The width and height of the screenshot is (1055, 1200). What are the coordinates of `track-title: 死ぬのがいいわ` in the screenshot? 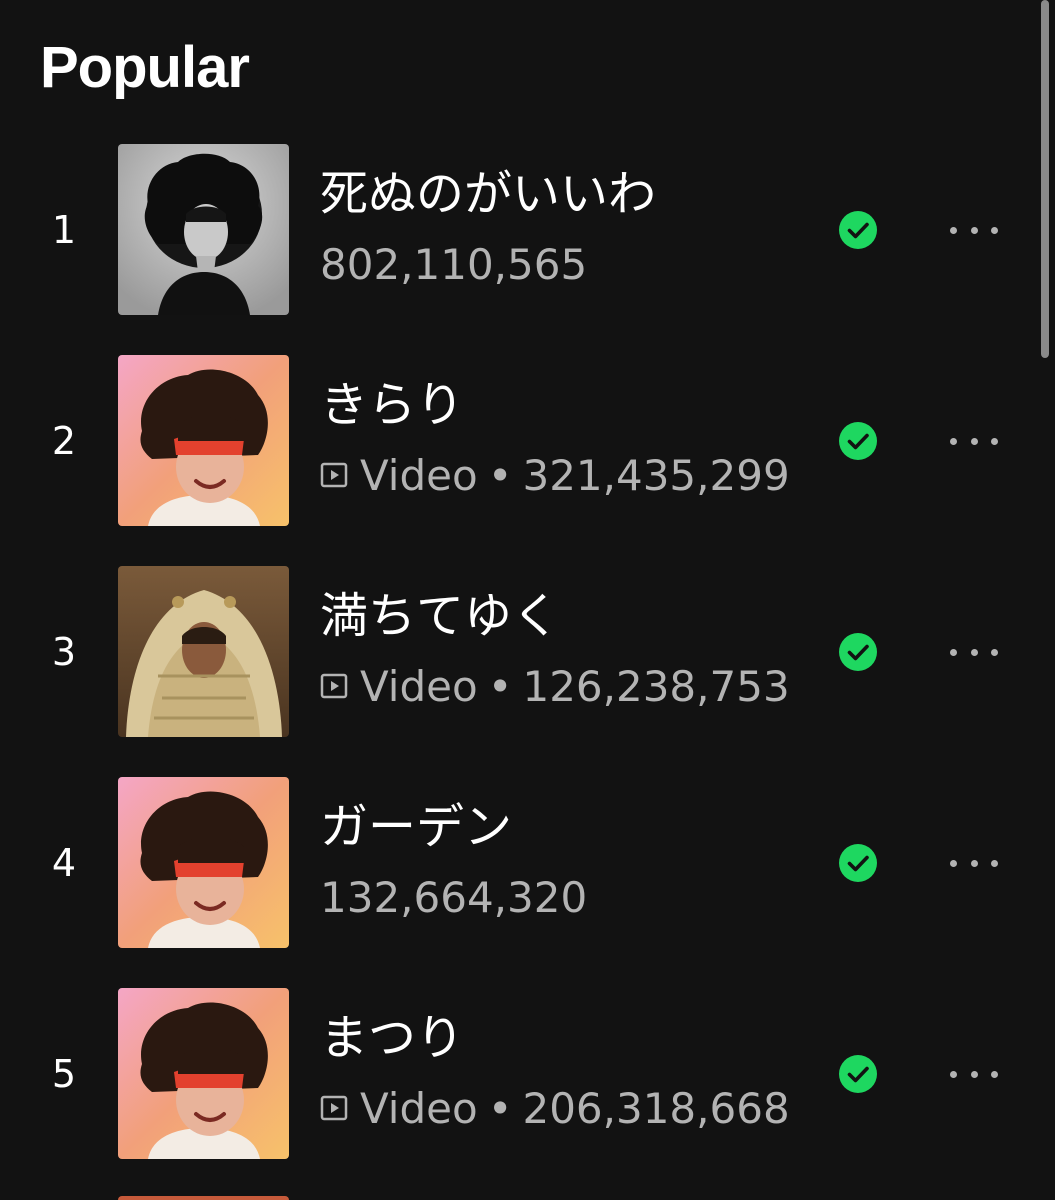 It's located at (488, 194).